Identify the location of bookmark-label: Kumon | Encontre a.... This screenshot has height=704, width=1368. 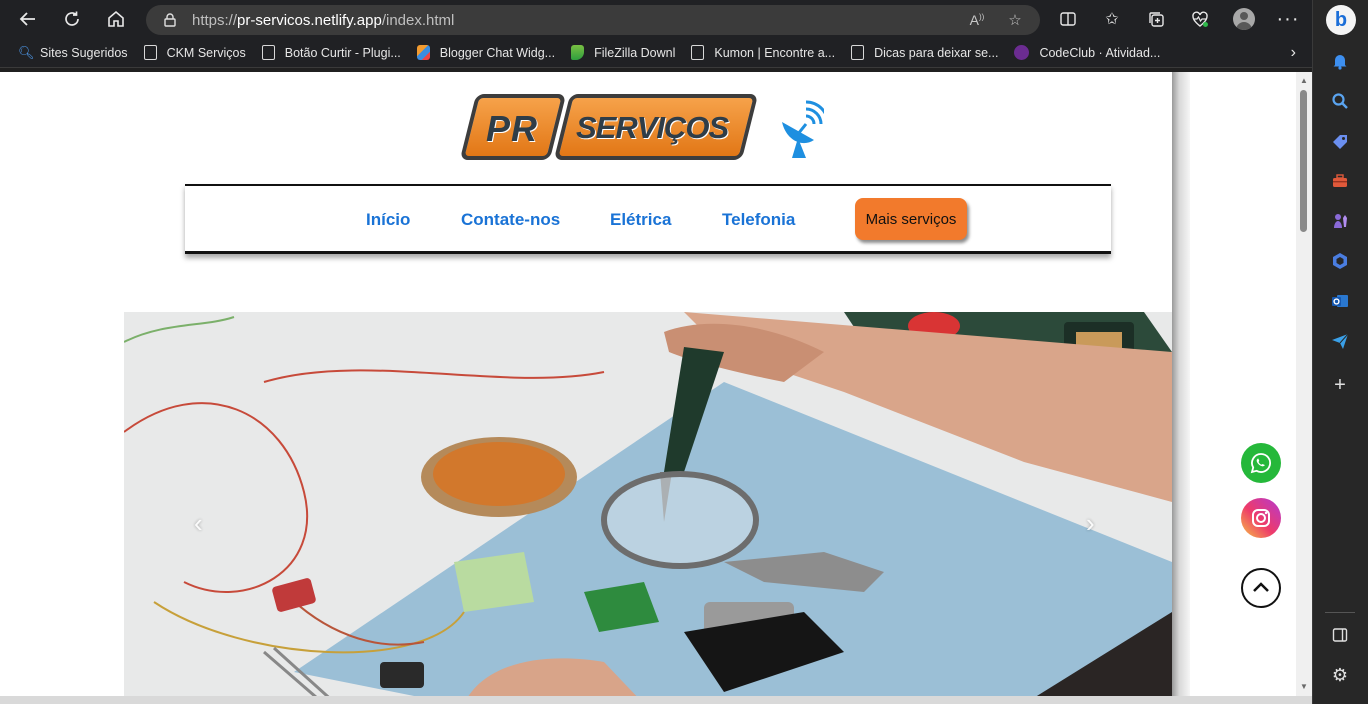
(775, 52).